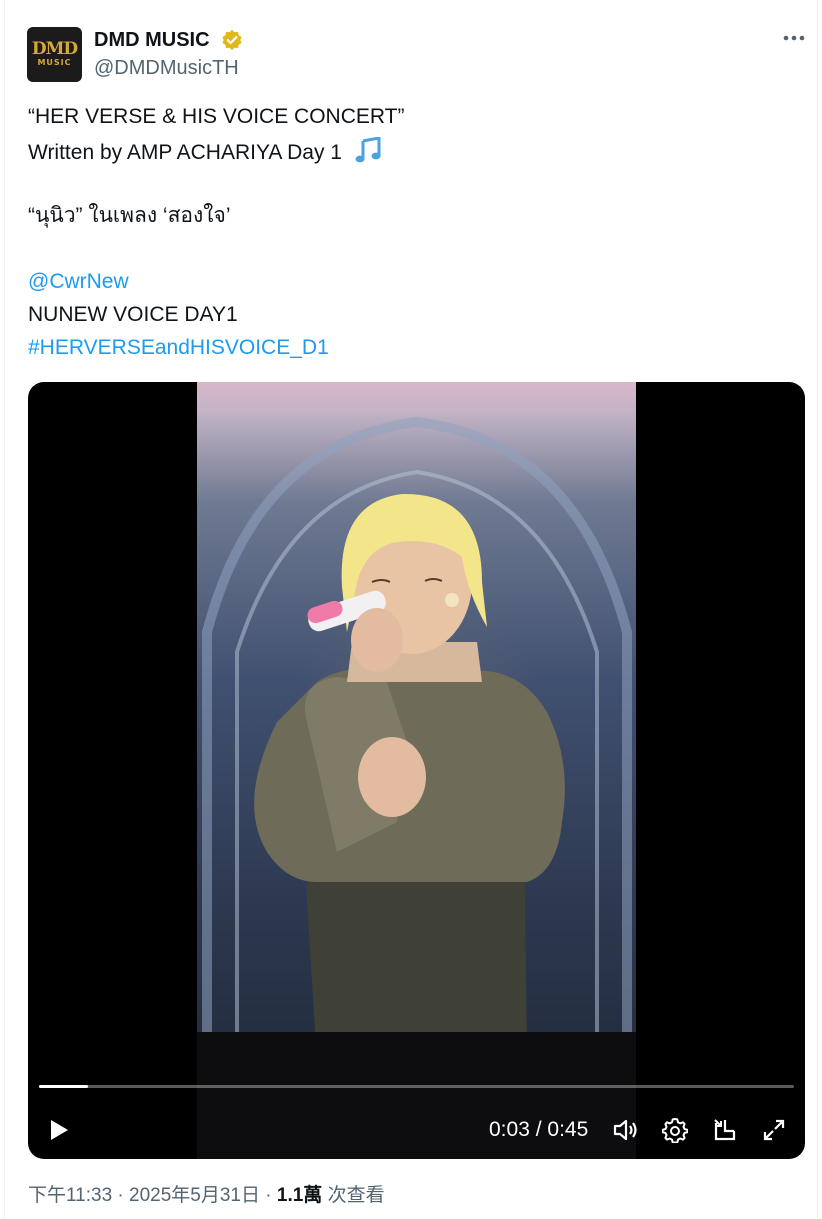 The width and height of the screenshot is (822, 1219). What do you see at coordinates (59, 1130) in the screenshot?
I see `play-icon` at bounding box center [59, 1130].